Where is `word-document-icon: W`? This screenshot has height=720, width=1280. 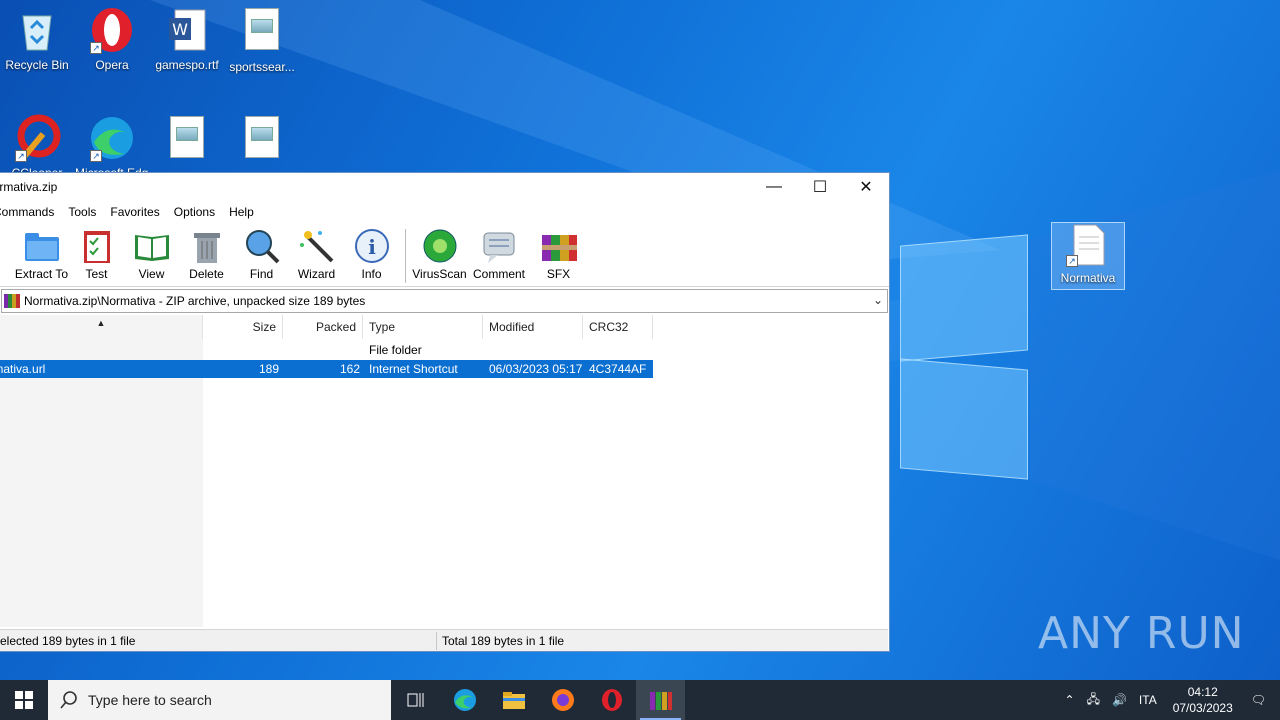
word-document-icon: W is located at coordinates (187, 30).